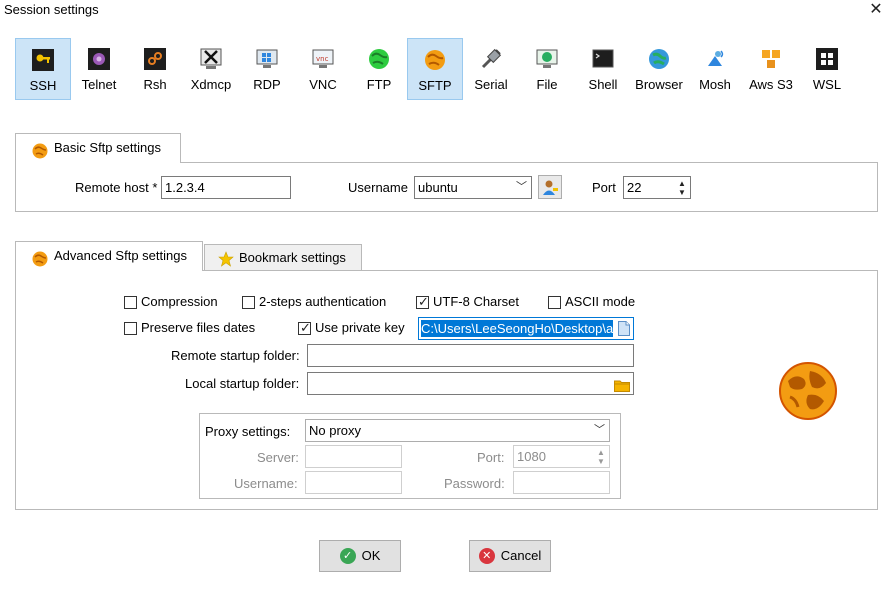  I want to click on checkbox-label: Use private key, so click(360, 327).